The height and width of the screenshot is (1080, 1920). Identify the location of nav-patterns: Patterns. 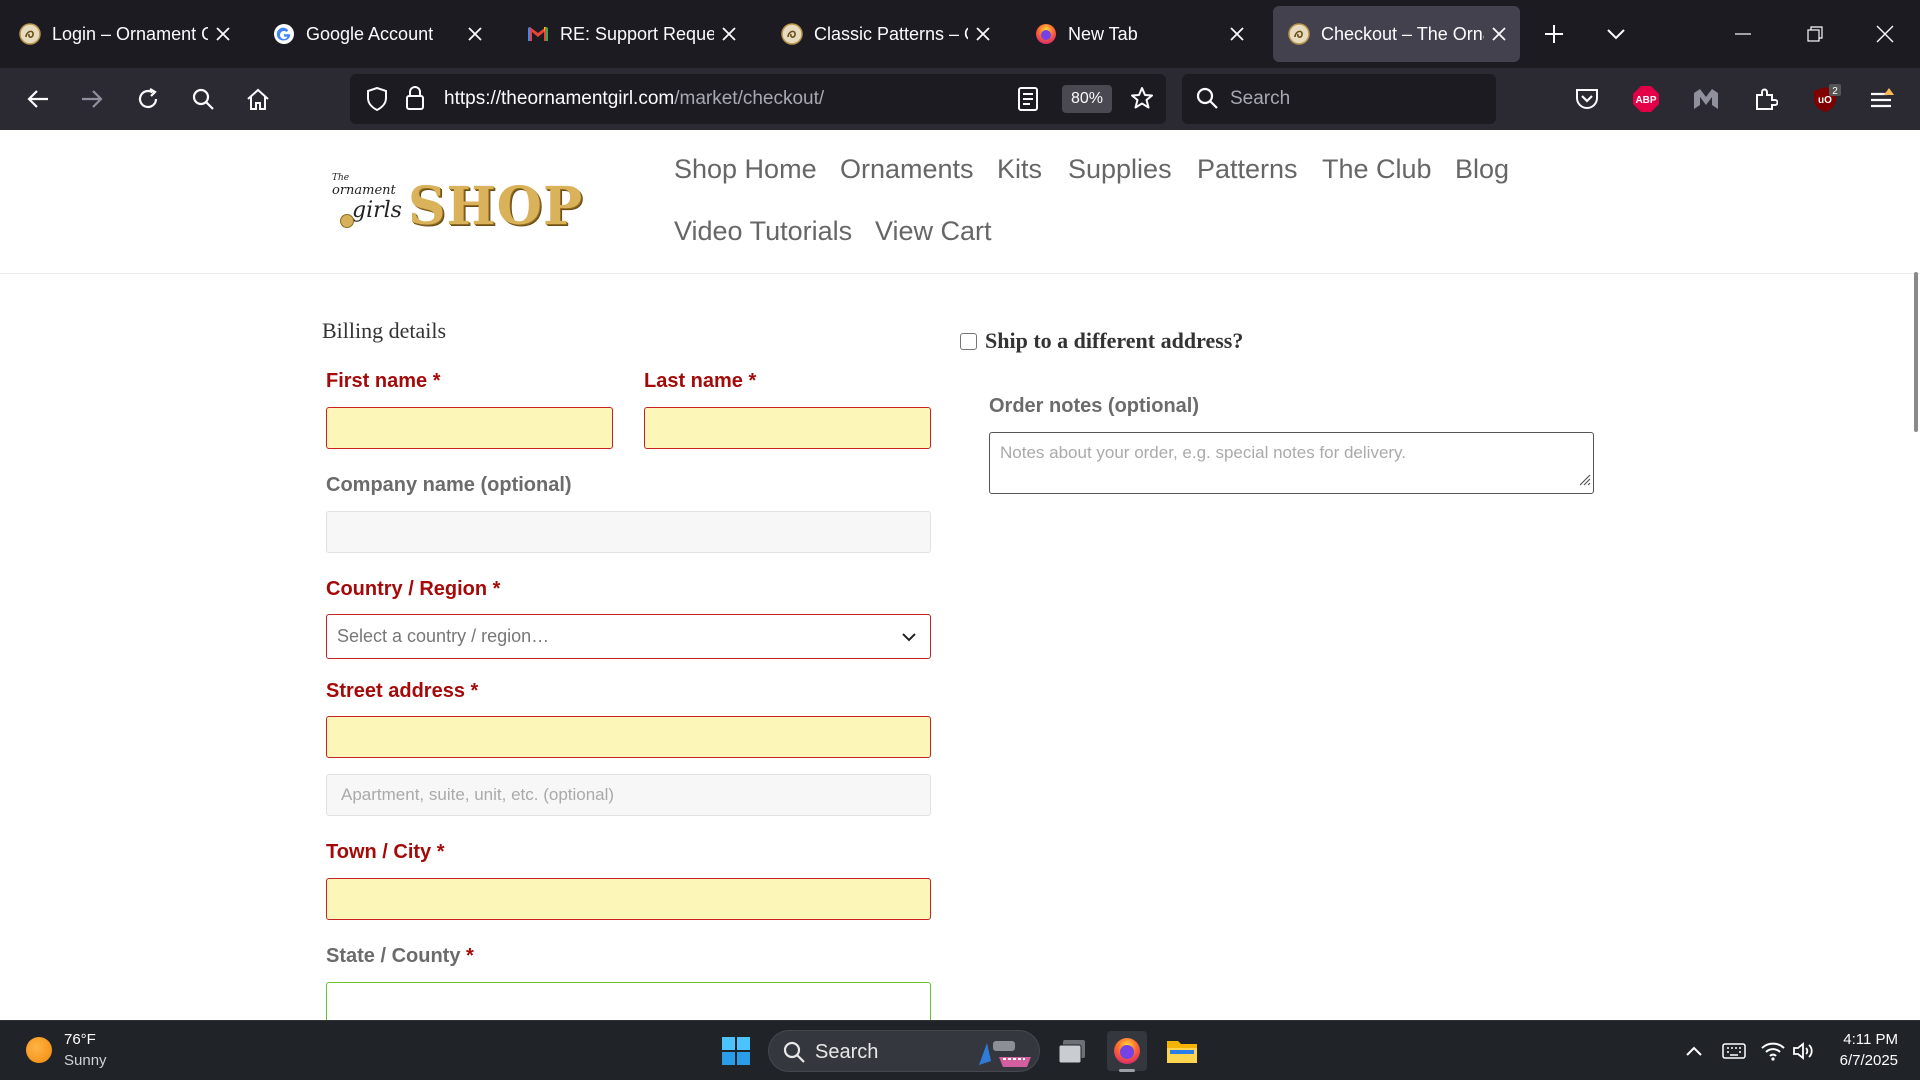
(1247, 169).